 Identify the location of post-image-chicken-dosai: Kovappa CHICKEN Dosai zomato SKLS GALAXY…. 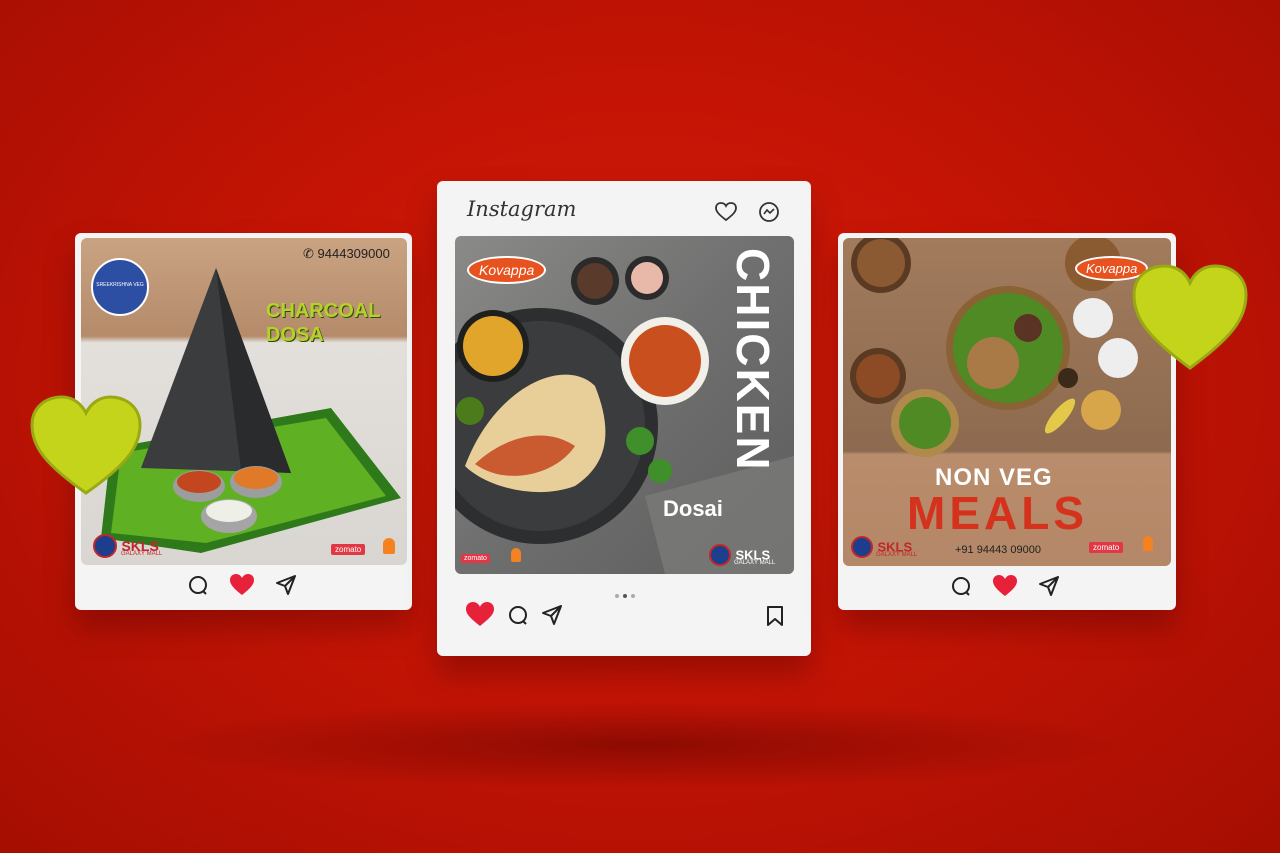
(624, 405).